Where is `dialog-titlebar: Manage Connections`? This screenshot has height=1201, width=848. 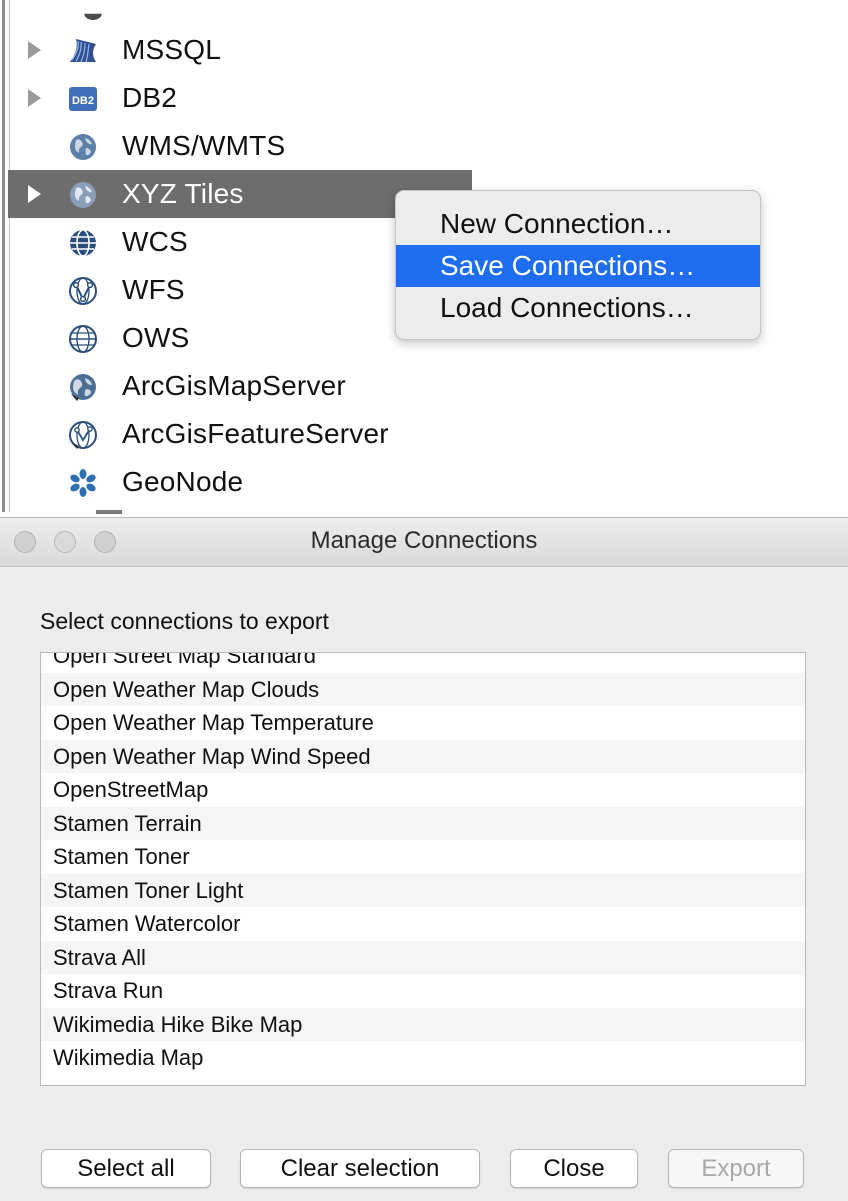
dialog-titlebar: Manage Connections is located at coordinates (424, 542).